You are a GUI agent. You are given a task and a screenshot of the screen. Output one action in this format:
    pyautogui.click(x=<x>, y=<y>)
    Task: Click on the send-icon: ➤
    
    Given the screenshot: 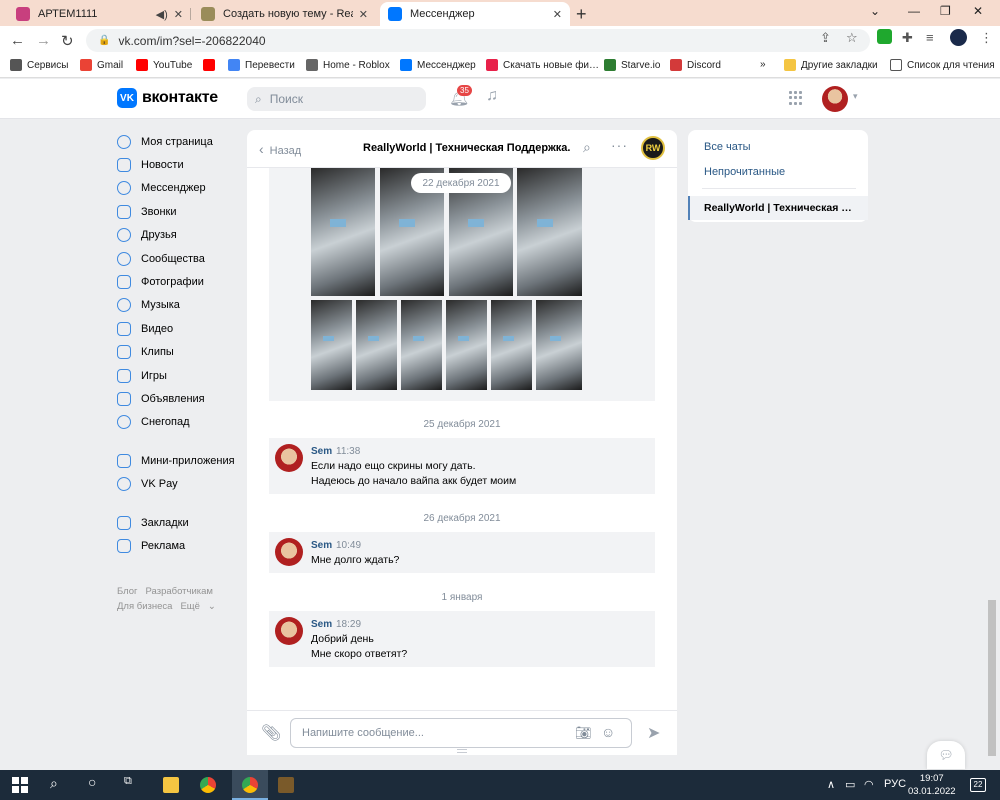 What is the action you would take?
    pyautogui.click(x=653, y=733)
    